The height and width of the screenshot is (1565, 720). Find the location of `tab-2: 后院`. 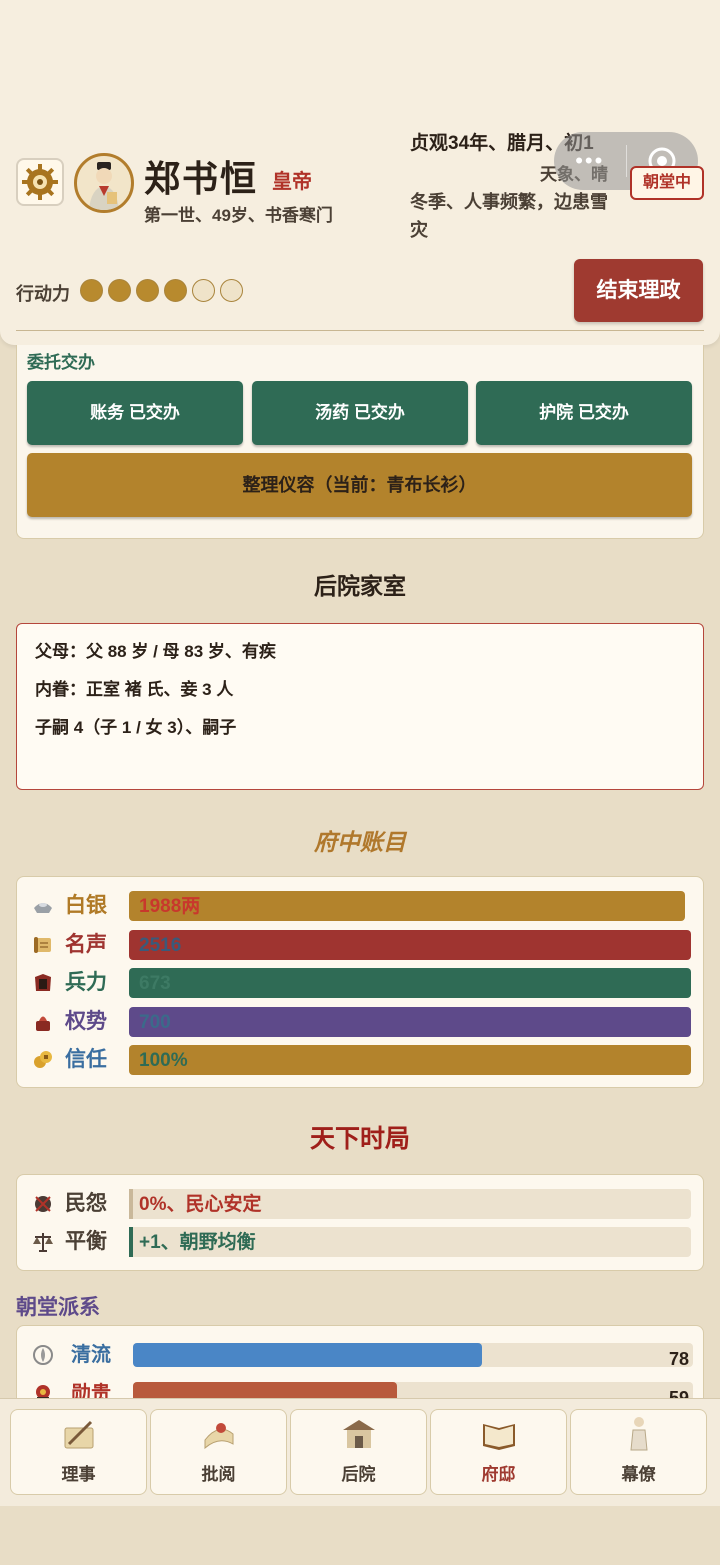

tab-2: 后院 is located at coordinates (358, 1452).